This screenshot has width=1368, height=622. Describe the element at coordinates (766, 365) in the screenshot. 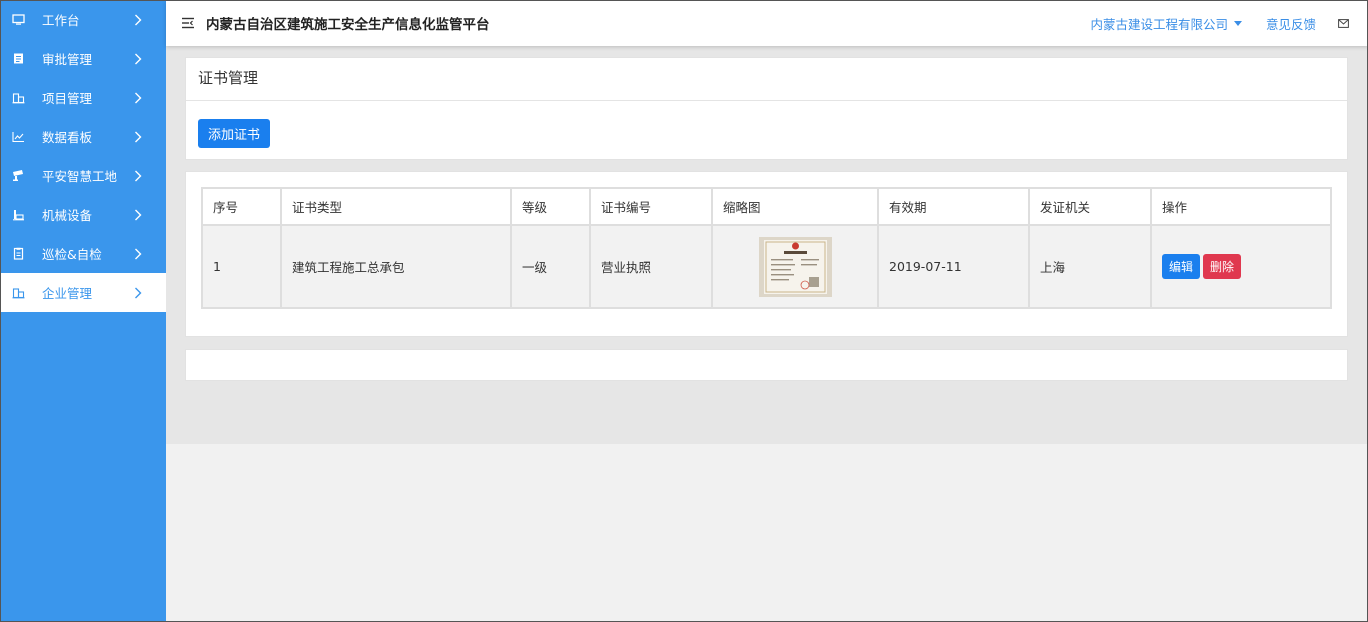

I see `empty-card` at that location.